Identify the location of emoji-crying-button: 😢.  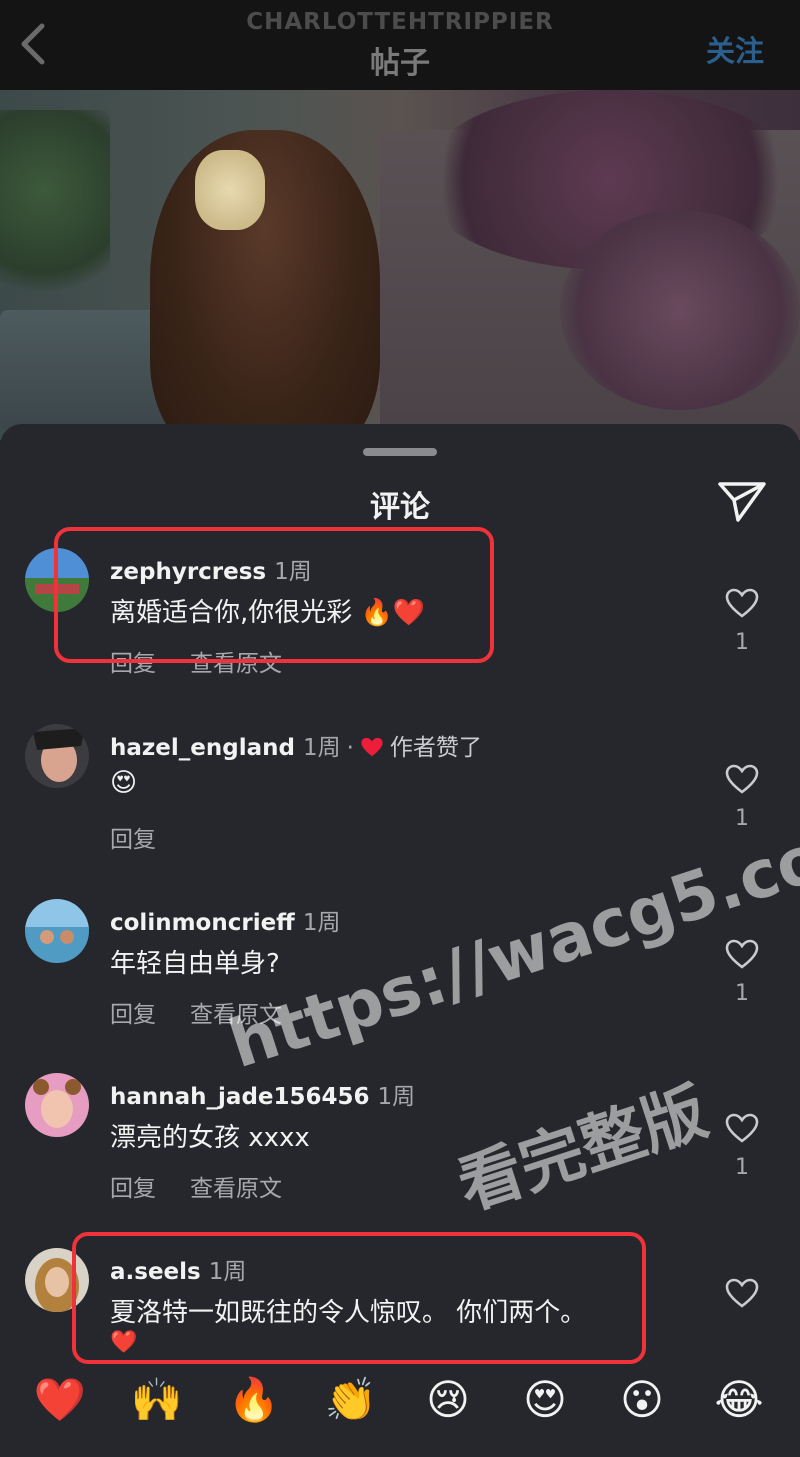
(448, 1400).